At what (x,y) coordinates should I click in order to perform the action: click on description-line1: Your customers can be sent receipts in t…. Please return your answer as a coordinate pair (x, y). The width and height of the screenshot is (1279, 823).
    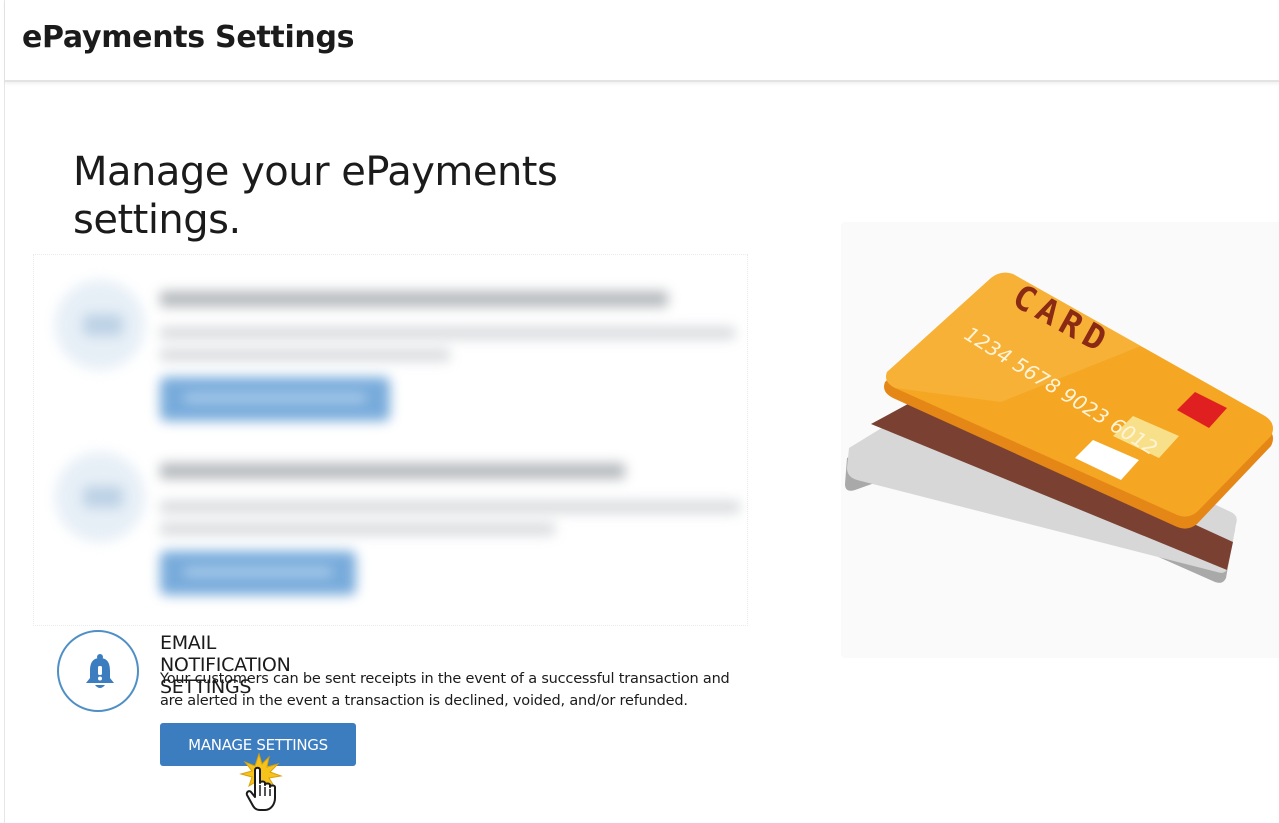
    Looking at the image, I should click on (445, 679).